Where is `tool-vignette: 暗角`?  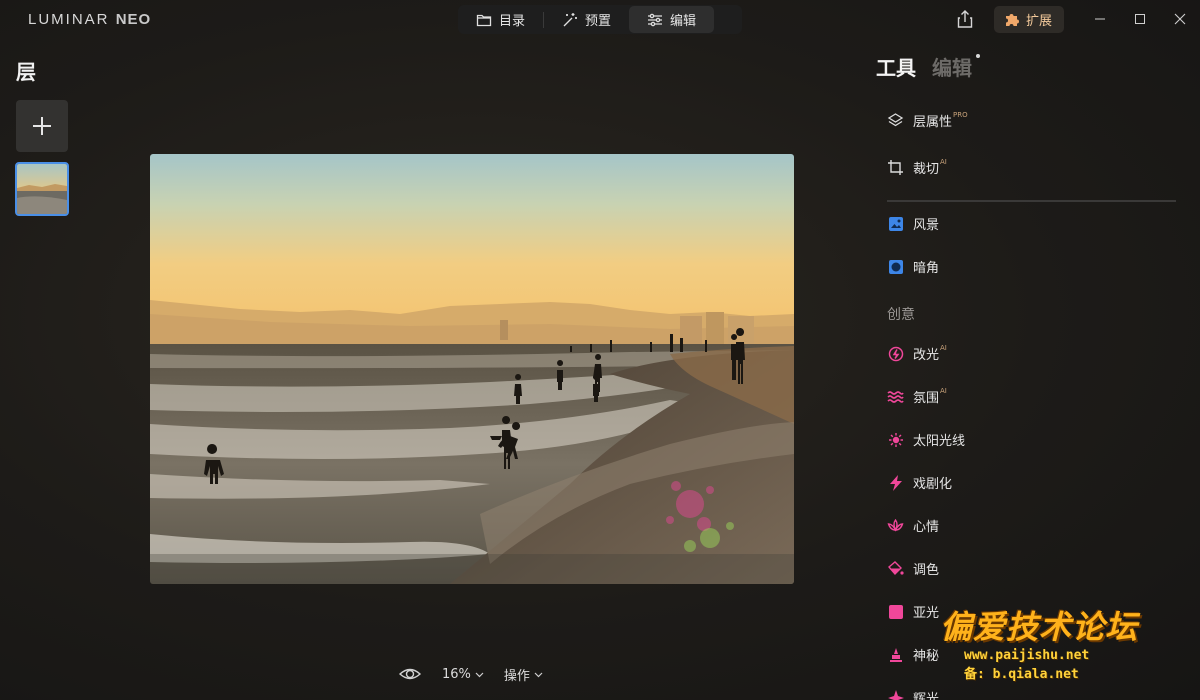
tool-vignette: 暗角 is located at coordinates (913, 266).